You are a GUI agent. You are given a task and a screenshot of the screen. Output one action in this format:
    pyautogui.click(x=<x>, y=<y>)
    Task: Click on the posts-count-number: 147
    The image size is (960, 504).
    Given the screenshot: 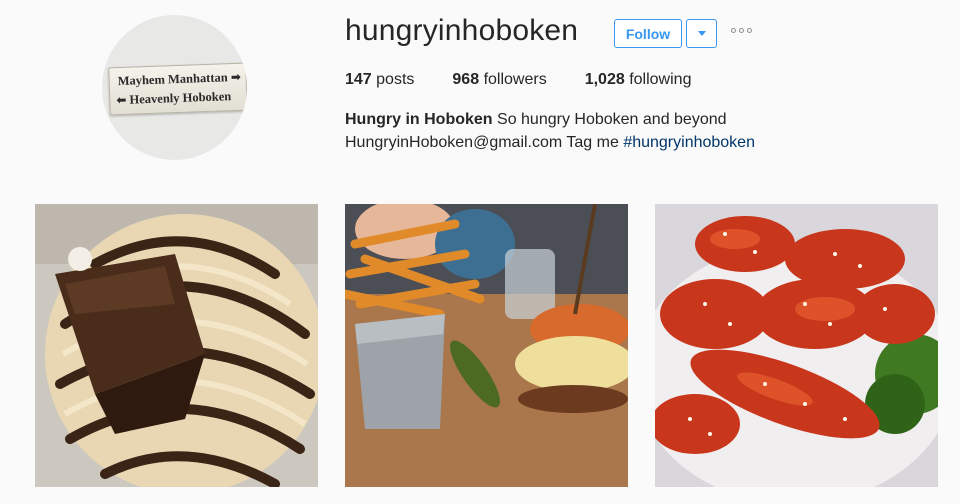 What is the action you would take?
    pyautogui.click(x=358, y=79)
    